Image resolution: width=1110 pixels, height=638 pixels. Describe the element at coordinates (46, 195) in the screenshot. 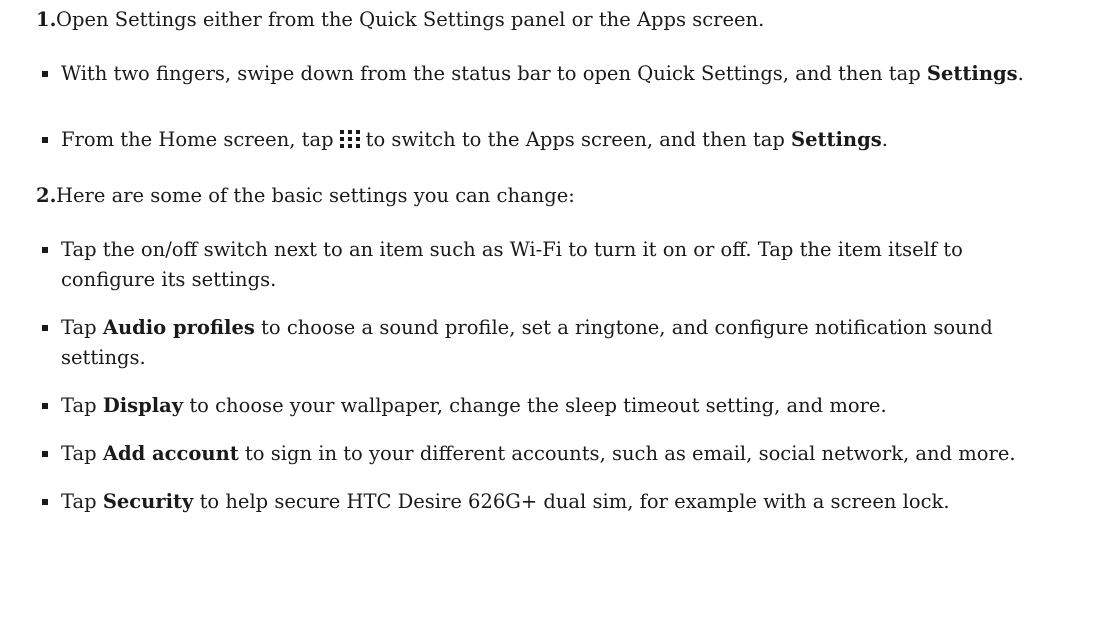

I see `step-number: 2.` at that location.